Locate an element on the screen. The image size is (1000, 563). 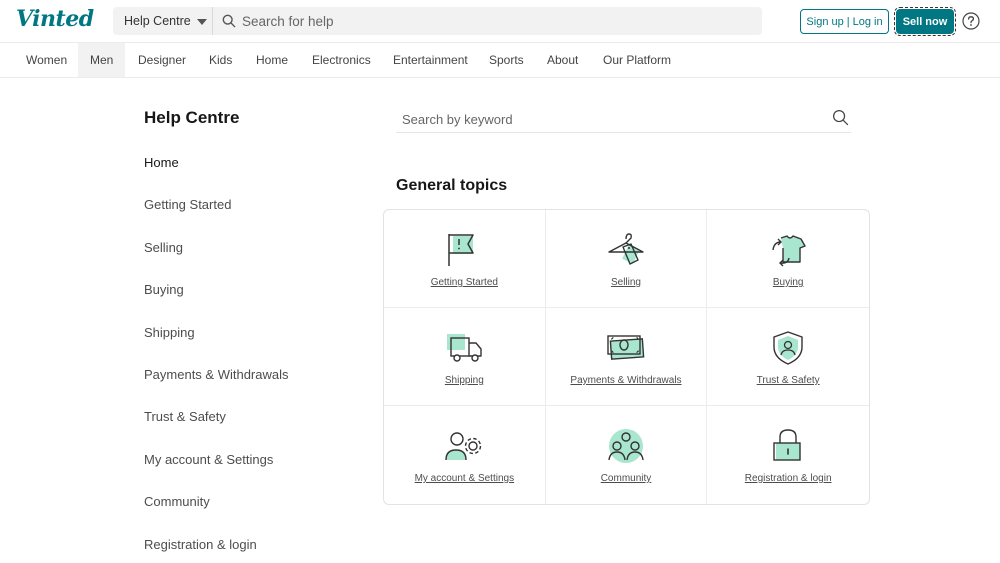
banknote-icon is located at coordinates (626, 347).